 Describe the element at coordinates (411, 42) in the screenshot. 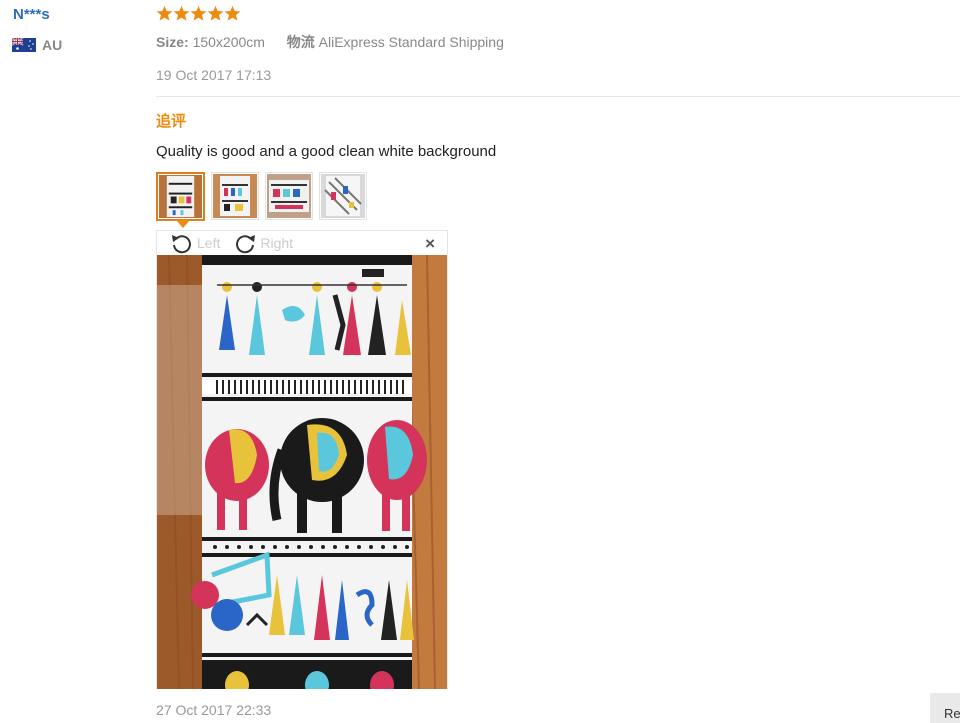

I see `shipping-value: AliExpress Standard Shipping` at that location.